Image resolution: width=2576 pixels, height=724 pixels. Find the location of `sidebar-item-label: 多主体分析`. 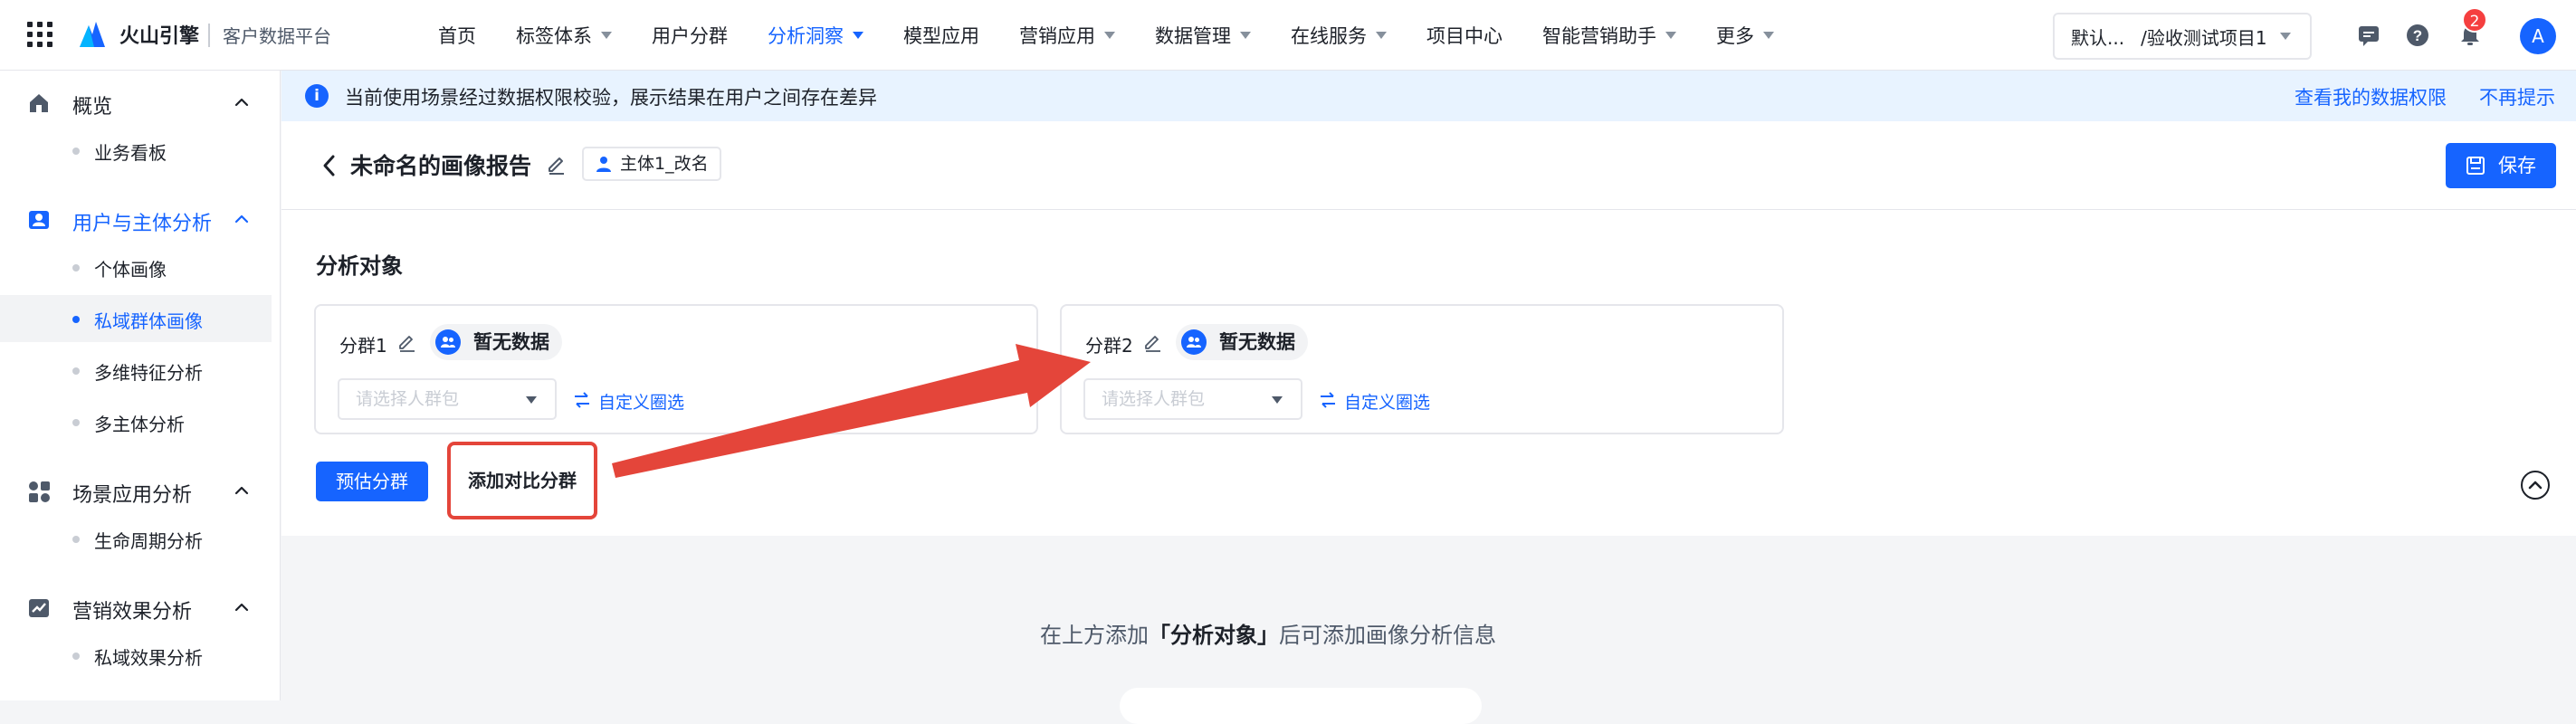

sidebar-item-label: 多主体分析 is located at coordinates (139, 424).